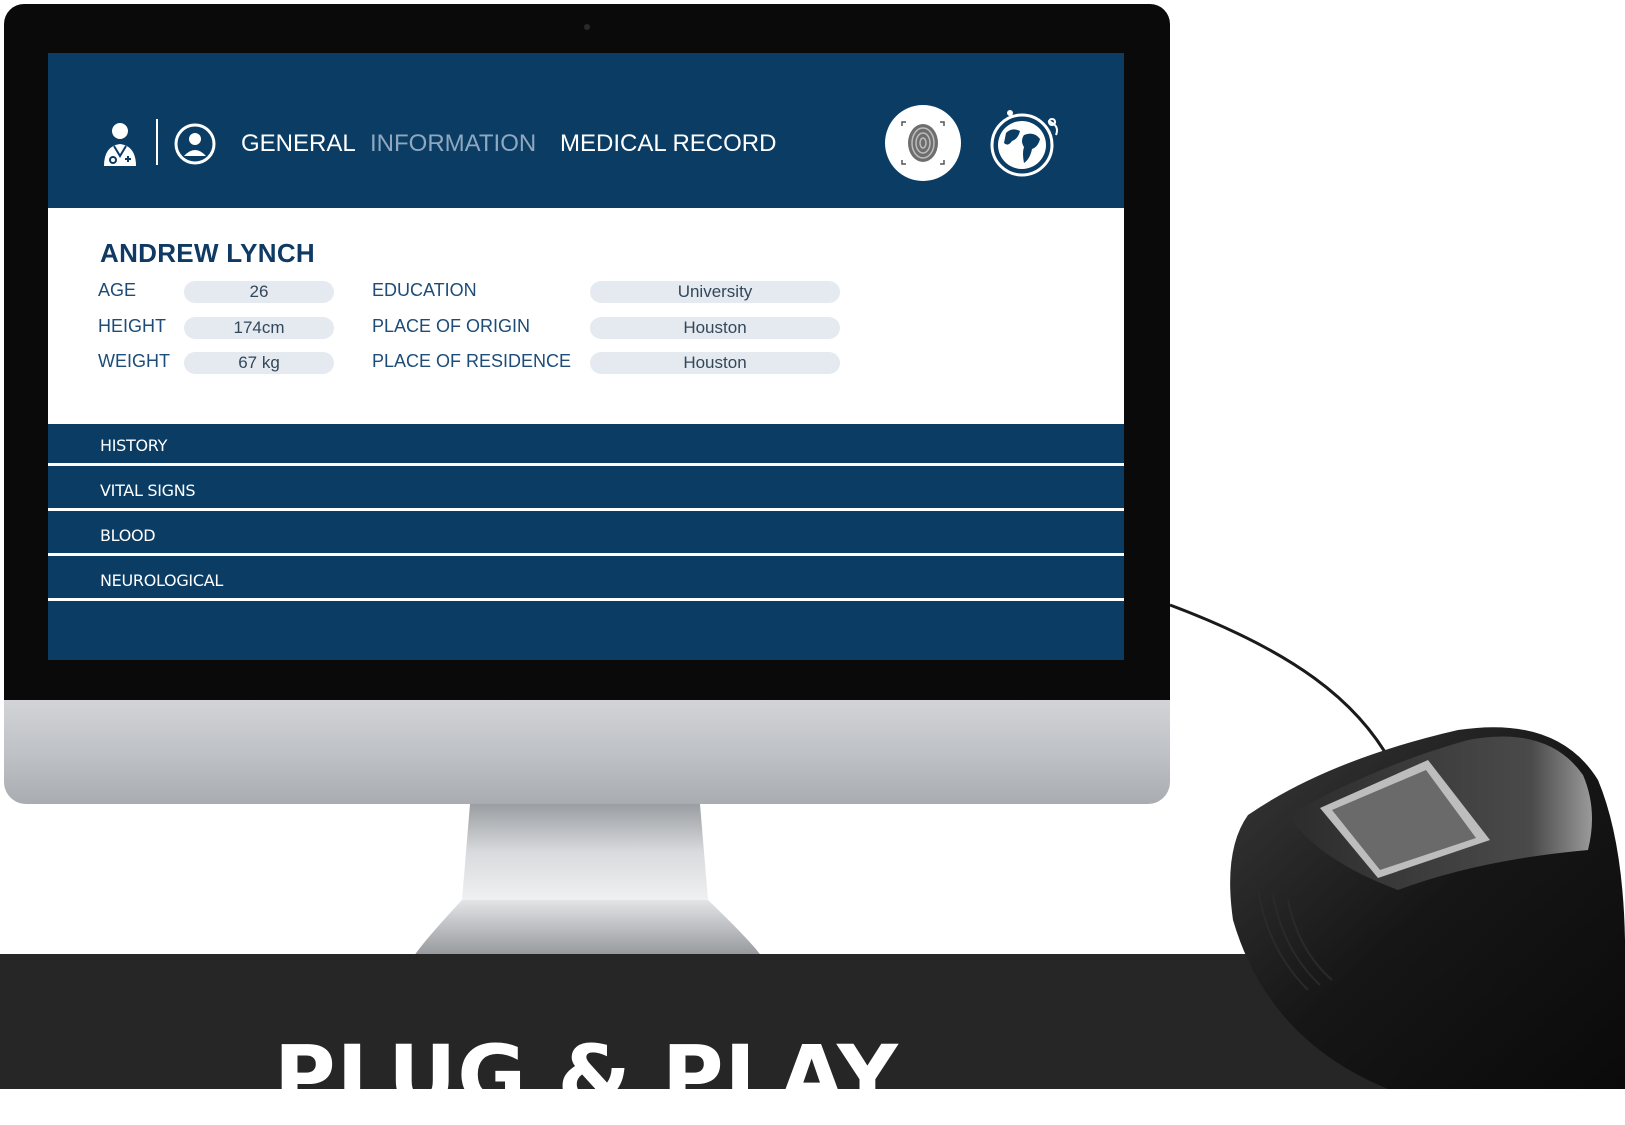 Image resolution: width=1625 pixels, height=1125 pixels. What do you see at coordinates (451, 326) in the screenshot?
I see `origin-label: PLACE OF ORIGIN` at bounding box center [451, 326].